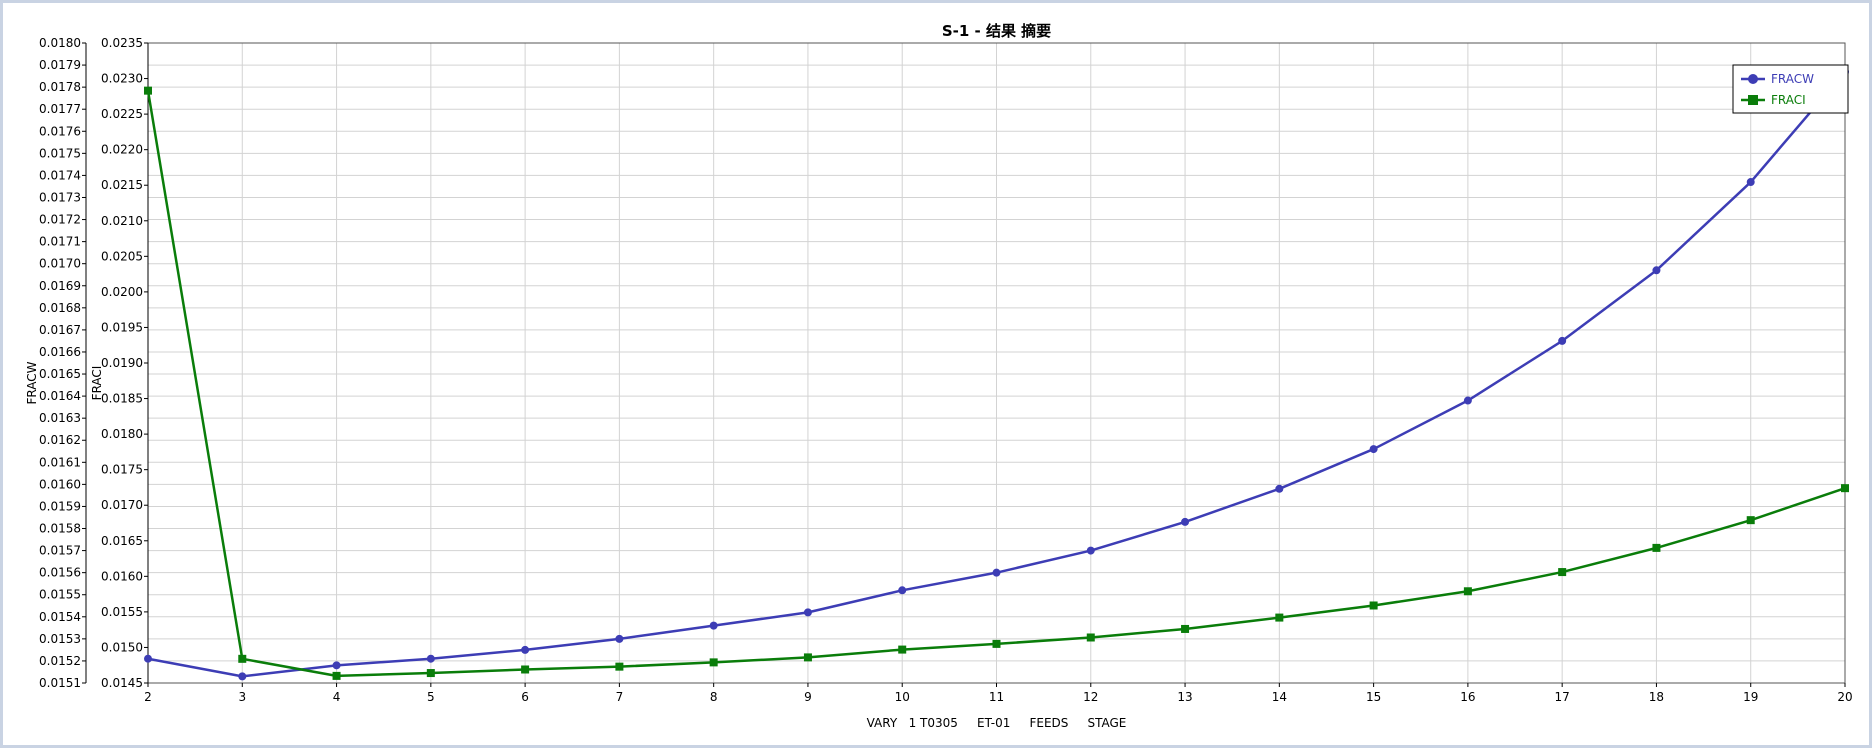  Describe the element at coordinates (122, 434) in the screenshot. I see `y-tick-label-fraci: 0.0180` at that location.